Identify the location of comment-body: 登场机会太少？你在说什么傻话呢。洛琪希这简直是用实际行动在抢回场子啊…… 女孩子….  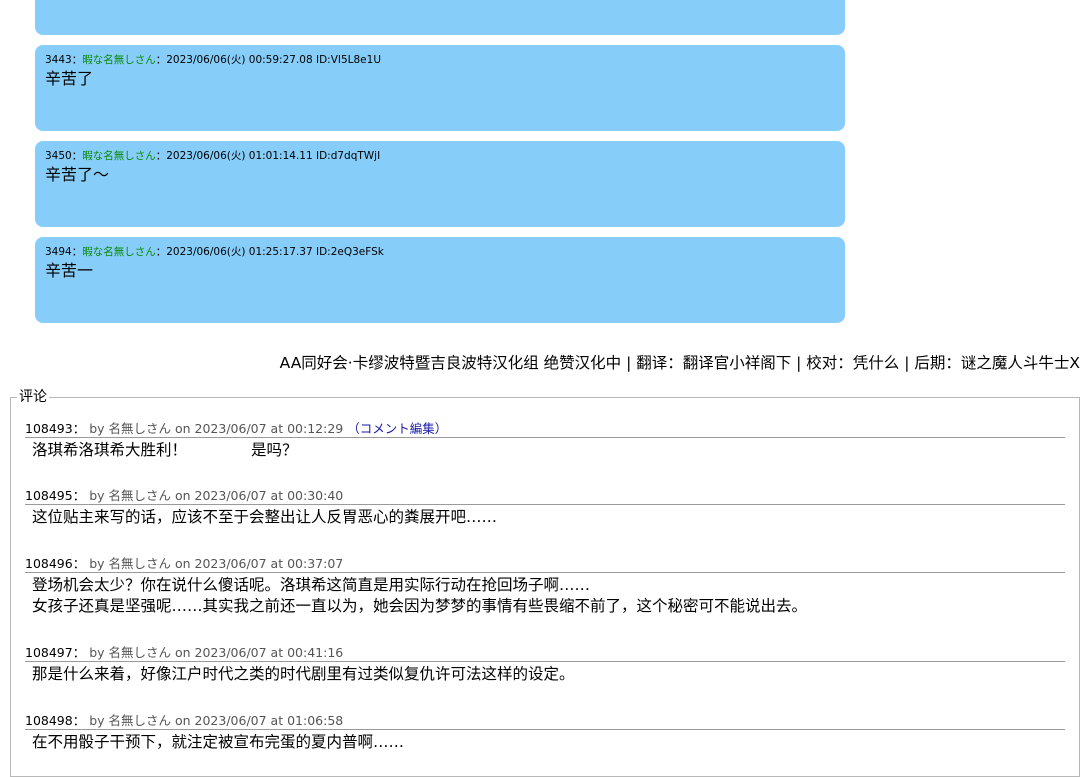
(420, 595).